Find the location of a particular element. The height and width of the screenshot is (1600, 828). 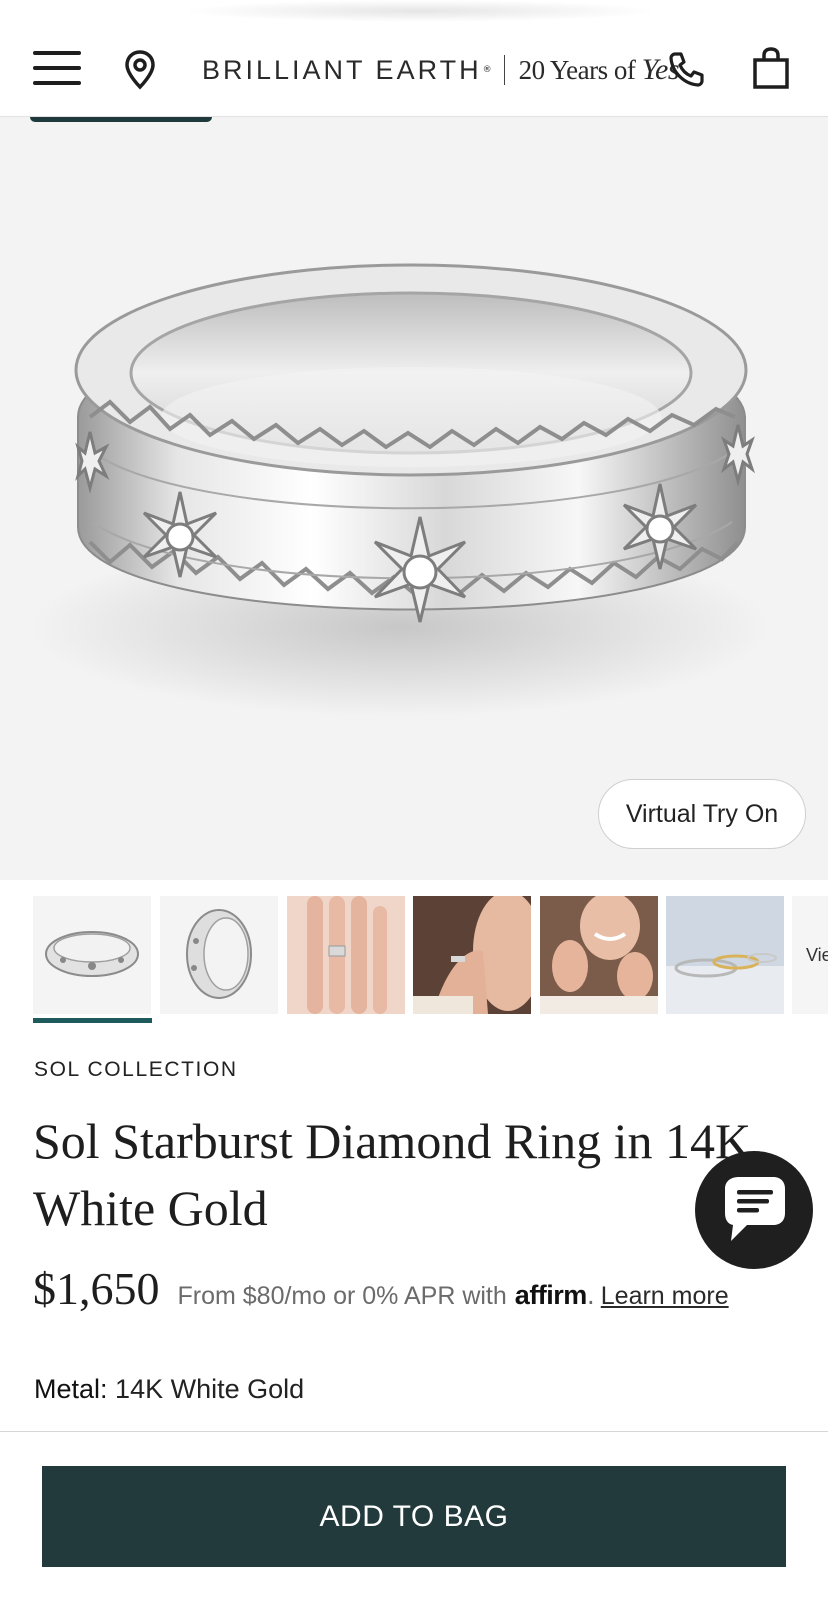

financing-period: . is located at coordinates (590, 1295).